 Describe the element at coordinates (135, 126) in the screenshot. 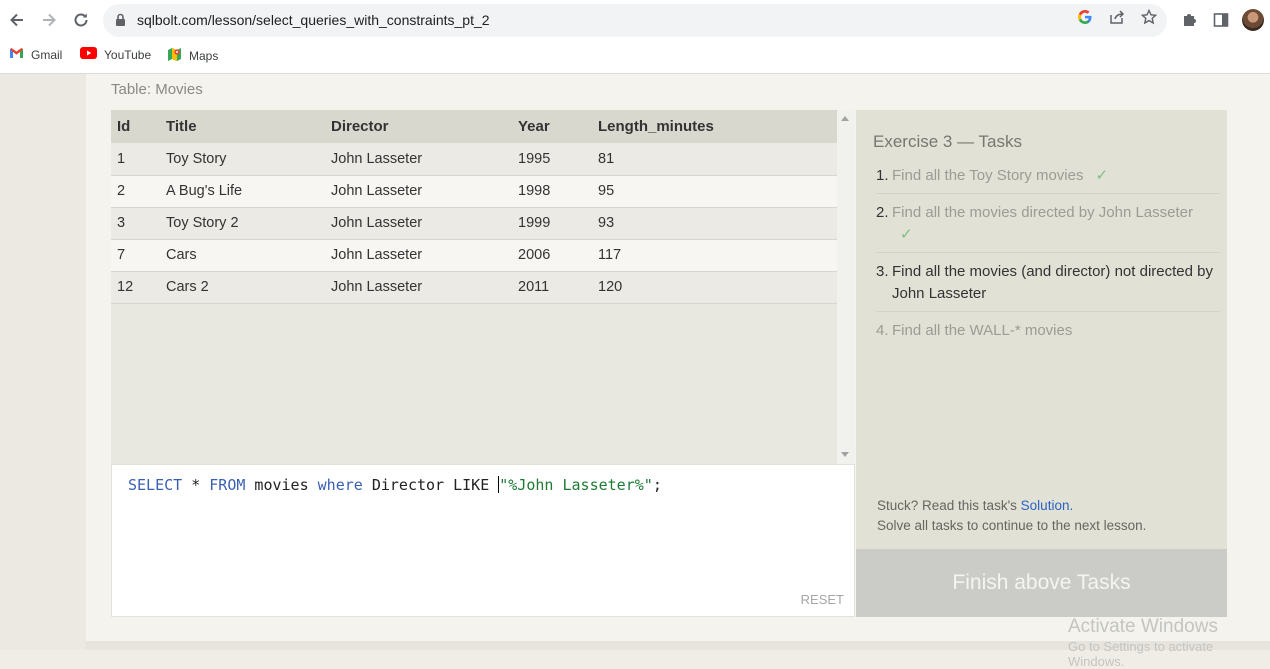

I see `column-header: Id` at that location.